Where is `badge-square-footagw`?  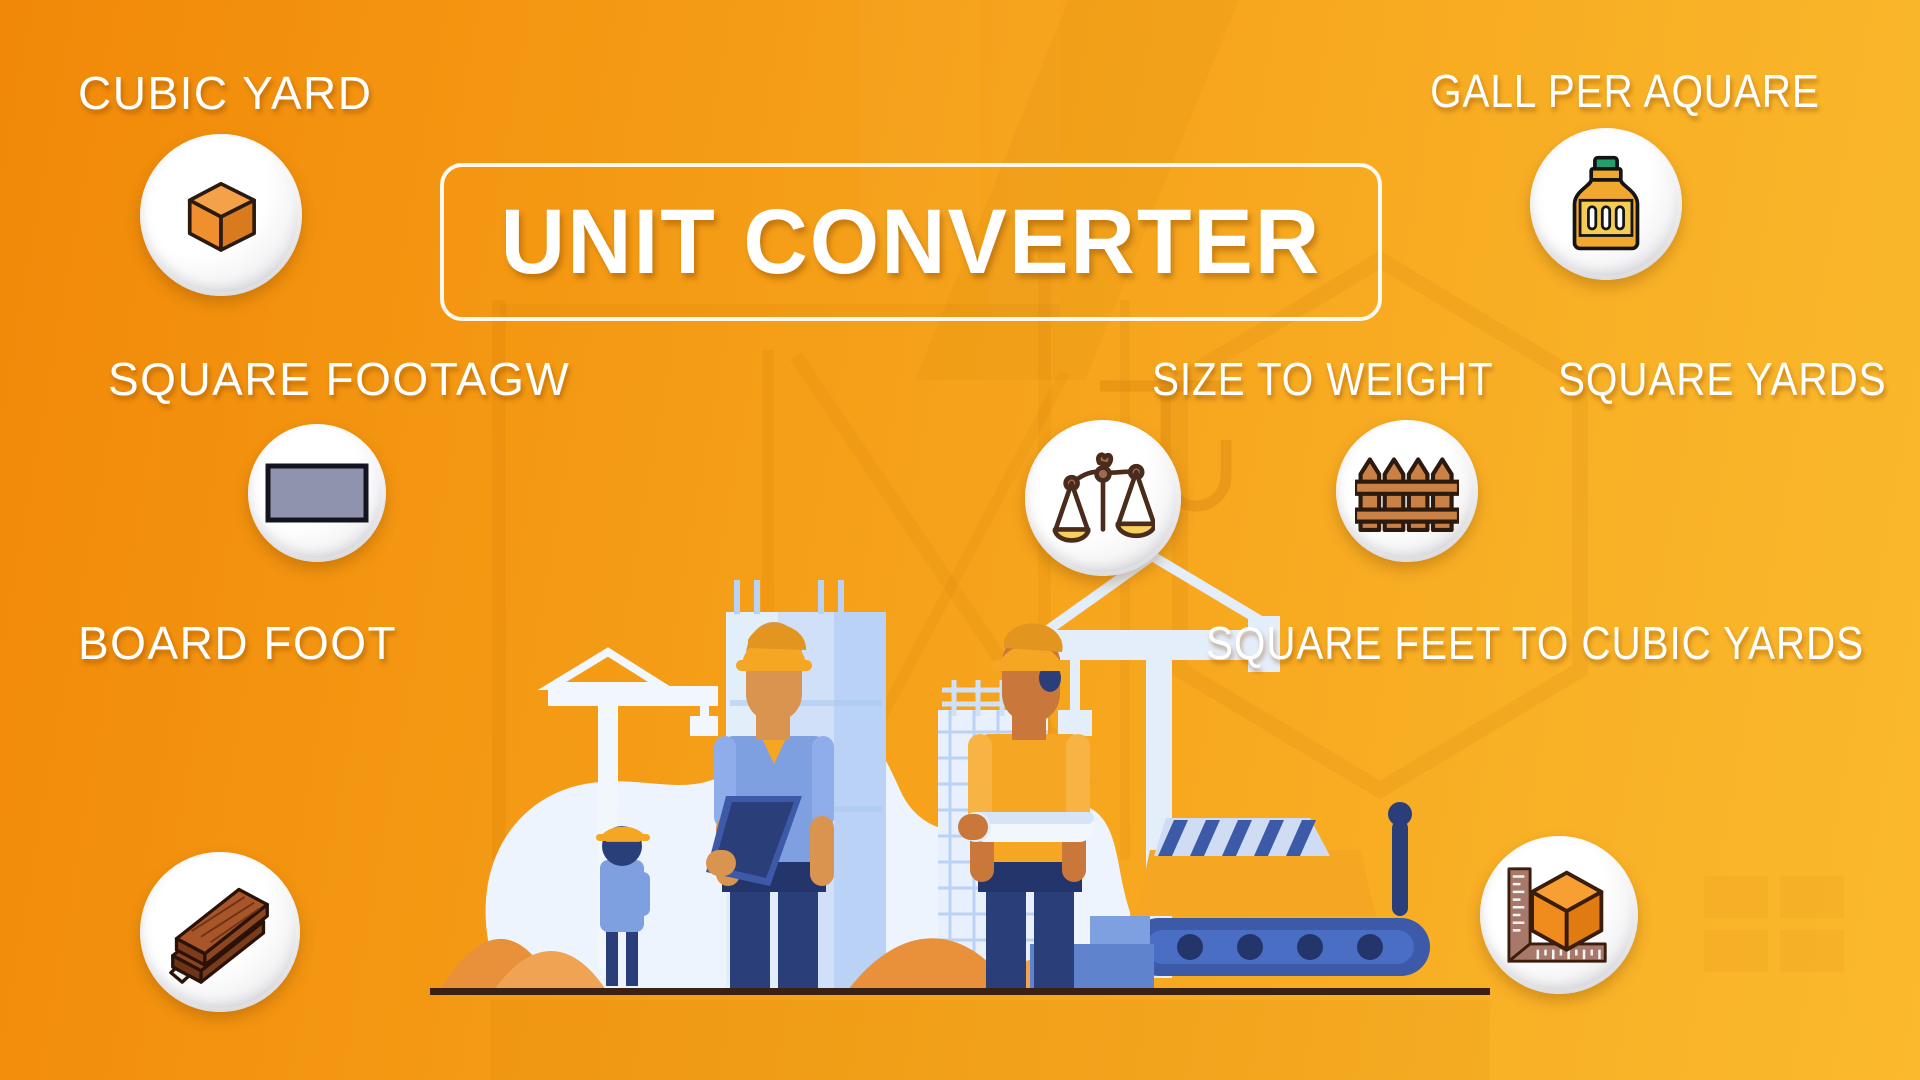 badge-square-footagw is located at coordinates (317, 493).